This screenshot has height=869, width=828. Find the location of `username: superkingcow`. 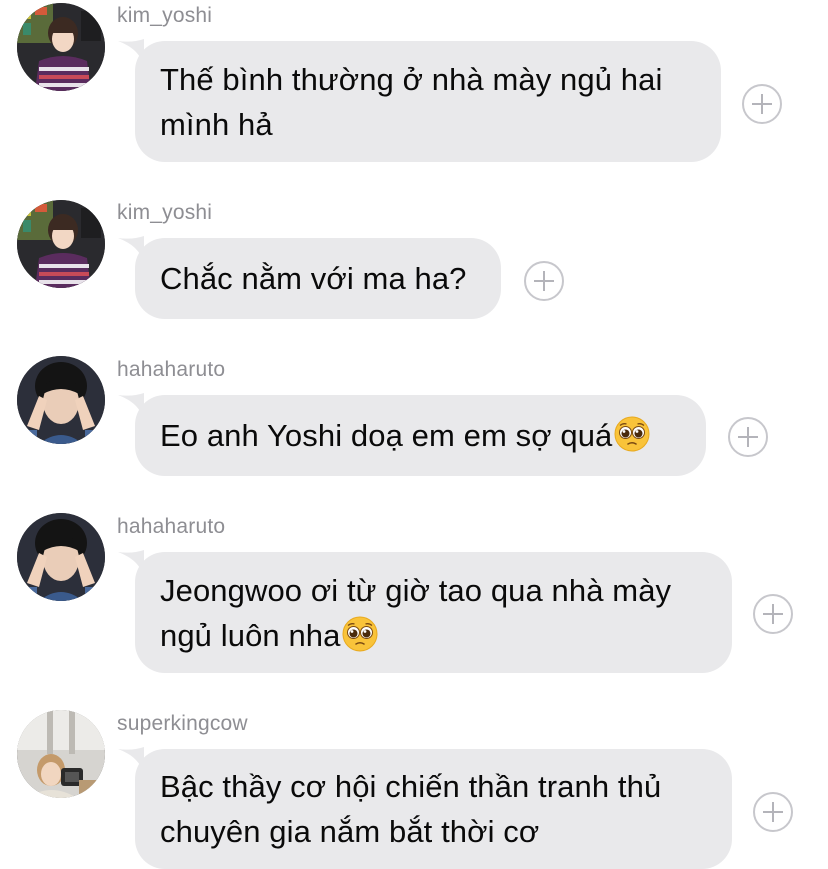

username: superkingcow is located at coordinates (182, 724).